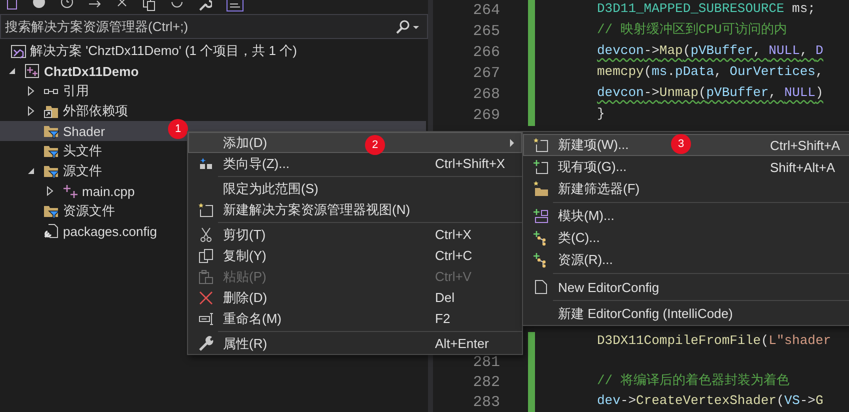 This screenshot has height=412, width=849. What do you see at coordinates (442, 318) in the screenshot?
I see `shortcut-text: F2` at bounding box center [442, 318].